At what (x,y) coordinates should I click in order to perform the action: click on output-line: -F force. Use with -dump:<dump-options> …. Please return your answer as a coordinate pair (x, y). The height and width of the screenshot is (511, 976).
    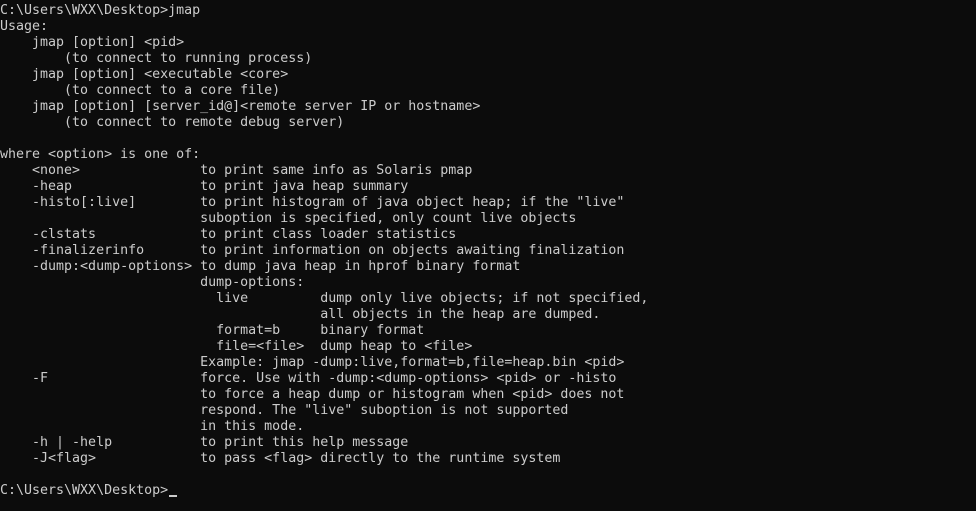
    Looking at the image, I should click on (308, 378).